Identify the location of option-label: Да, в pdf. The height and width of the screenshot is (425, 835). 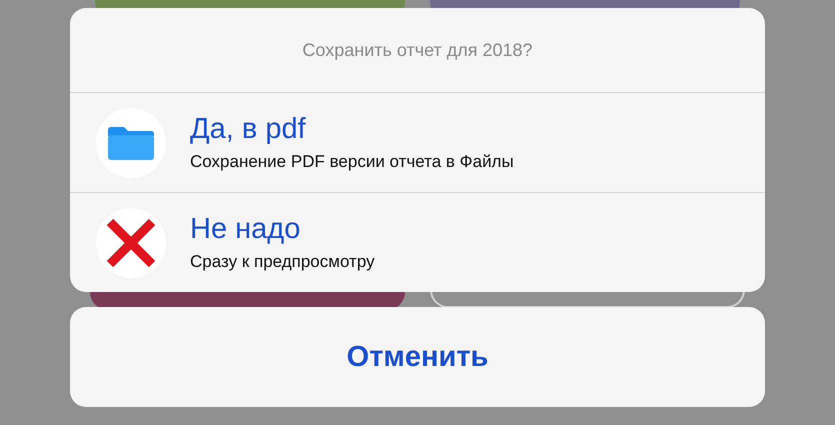
(248, 129).